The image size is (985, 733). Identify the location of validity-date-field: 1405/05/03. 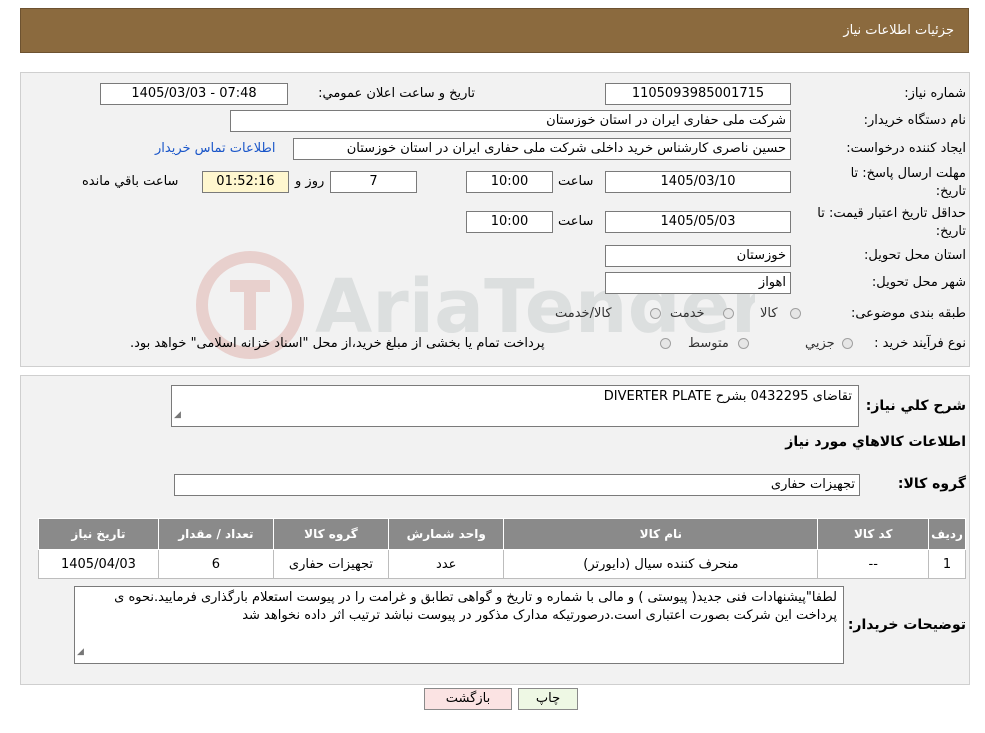
(698, 222).